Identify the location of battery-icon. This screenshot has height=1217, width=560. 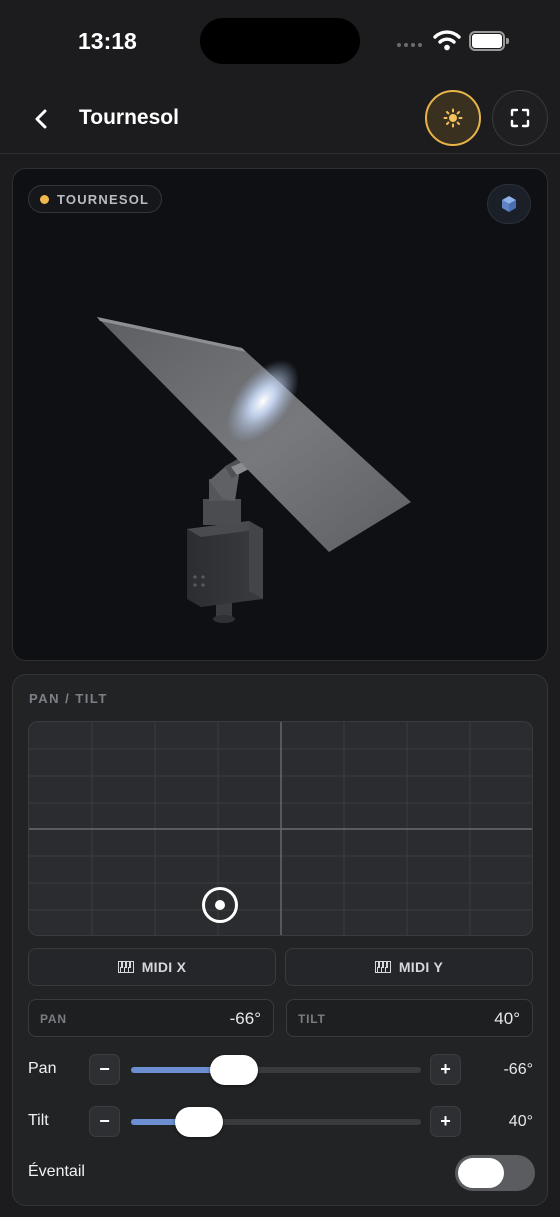
(489, 41).